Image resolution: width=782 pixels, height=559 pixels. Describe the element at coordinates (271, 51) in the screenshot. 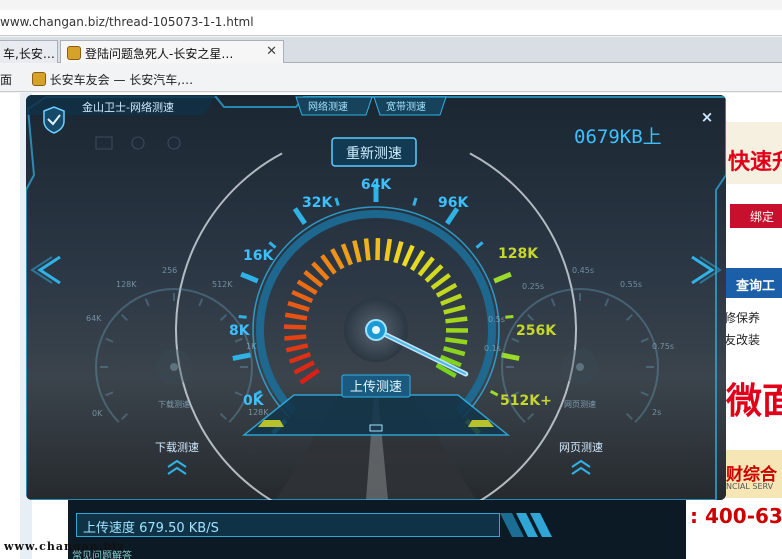

I see `close-tab-icon: ✕` at that location.